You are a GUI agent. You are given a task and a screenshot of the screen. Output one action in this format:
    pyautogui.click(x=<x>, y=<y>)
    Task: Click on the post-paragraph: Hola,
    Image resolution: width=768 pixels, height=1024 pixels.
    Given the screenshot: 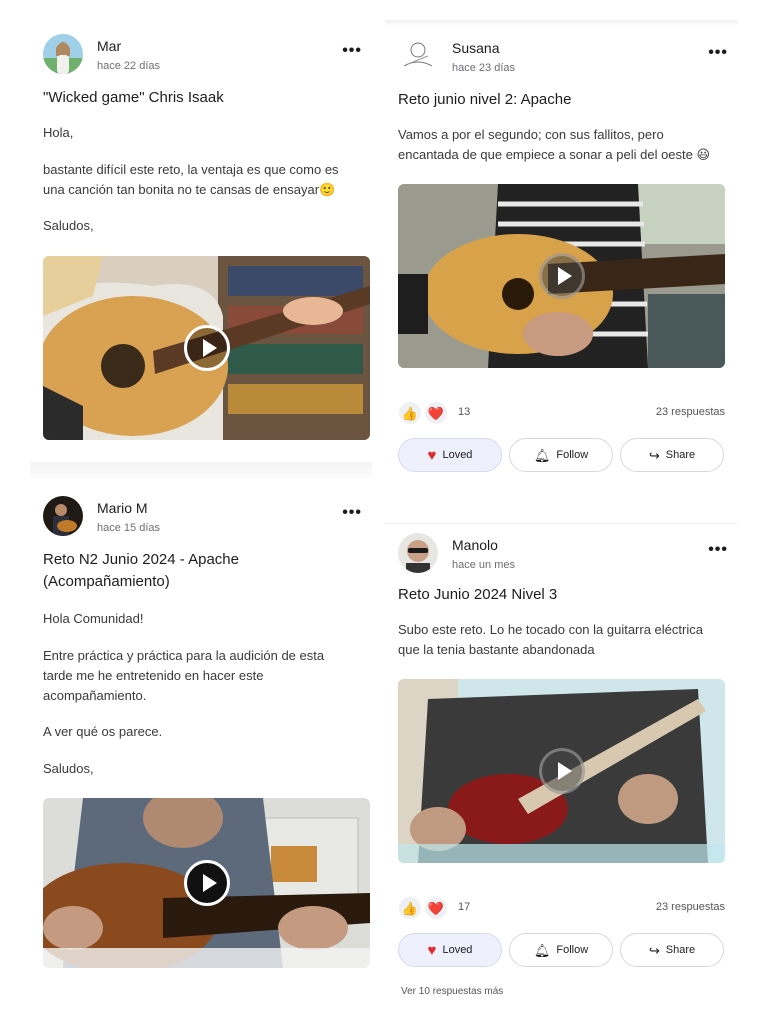 What is the action you would take?
    pyautogui.click(x=58, y=132)
    